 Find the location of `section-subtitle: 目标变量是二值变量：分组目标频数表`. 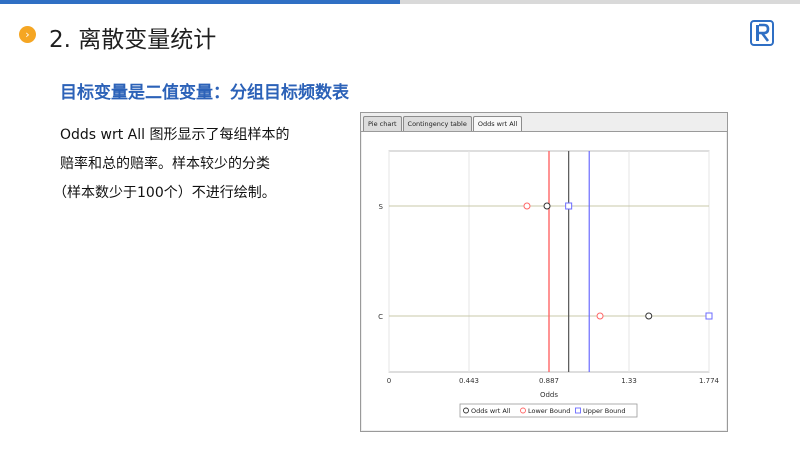

section-subtitle: 目标变量是二值变量：分组目标频数表 is located at coordinates (204, 93).